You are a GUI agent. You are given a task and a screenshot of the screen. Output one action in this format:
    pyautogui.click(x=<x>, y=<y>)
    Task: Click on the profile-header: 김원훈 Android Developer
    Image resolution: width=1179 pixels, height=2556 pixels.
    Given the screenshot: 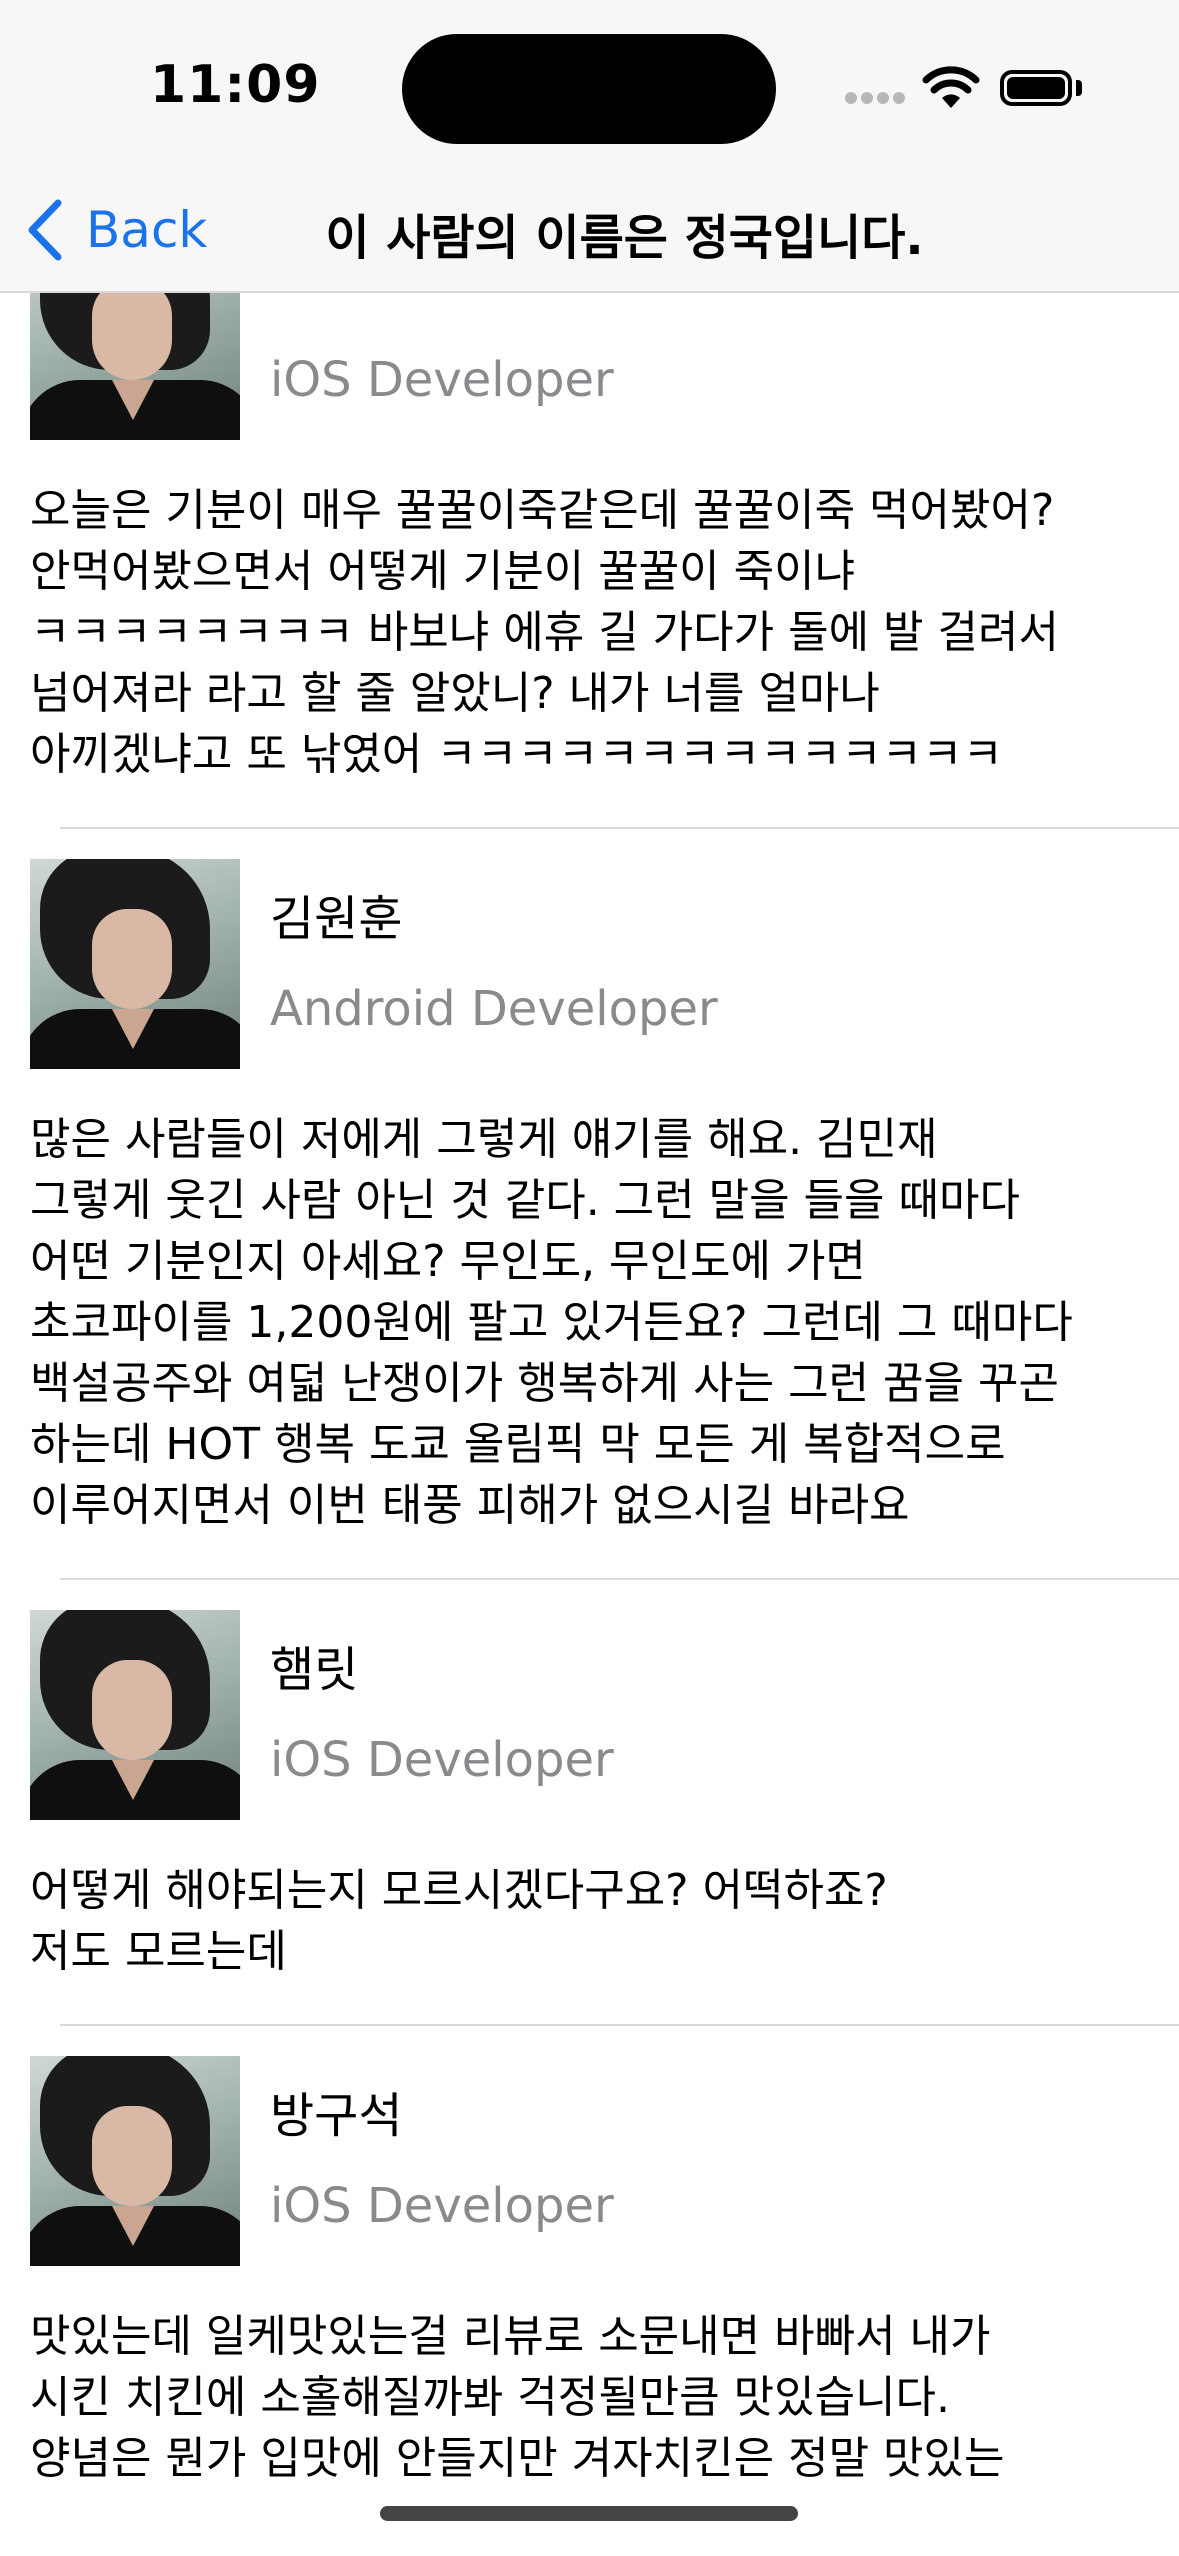 What is the action you would take?
    pyautogui.click(x=589, y=965)
    